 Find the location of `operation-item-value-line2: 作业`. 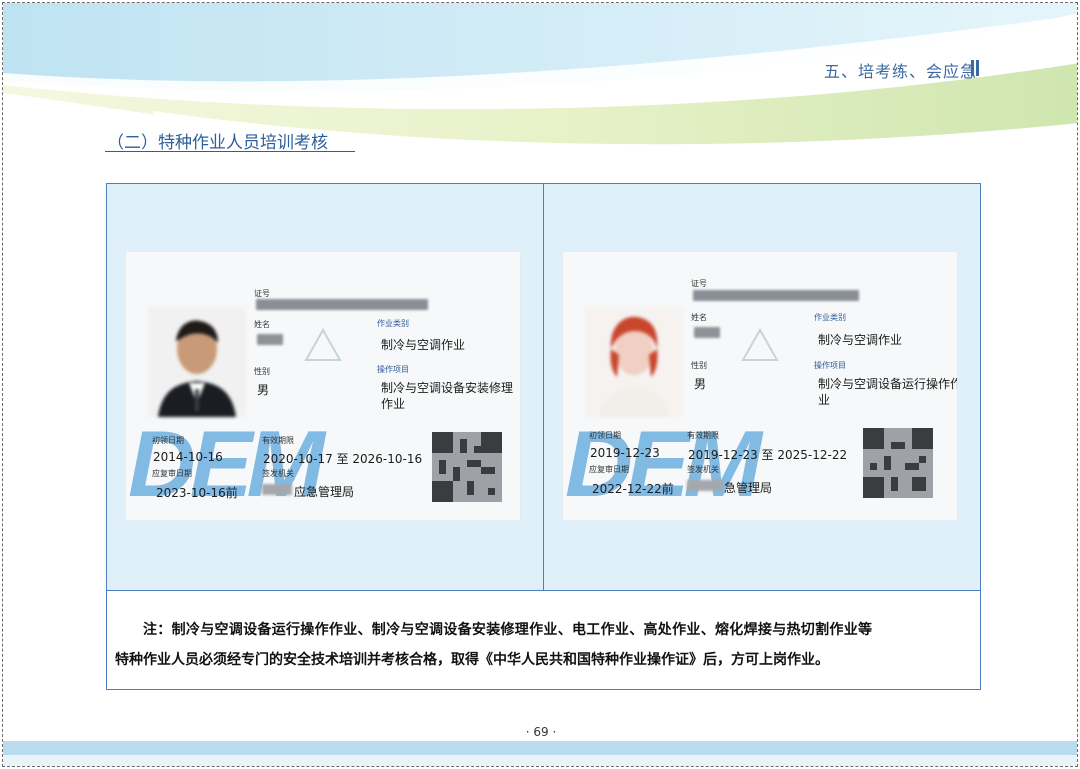

operation-item-value-line2: 作业 is located at coordinates (393, 404).